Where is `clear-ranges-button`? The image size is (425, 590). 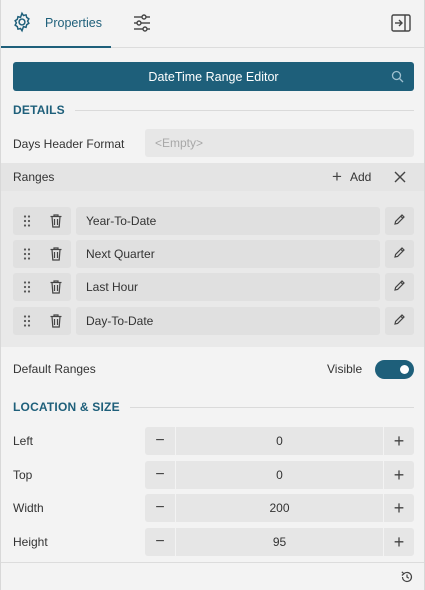 clear-ranges-button is located at coordinates (400, 177).